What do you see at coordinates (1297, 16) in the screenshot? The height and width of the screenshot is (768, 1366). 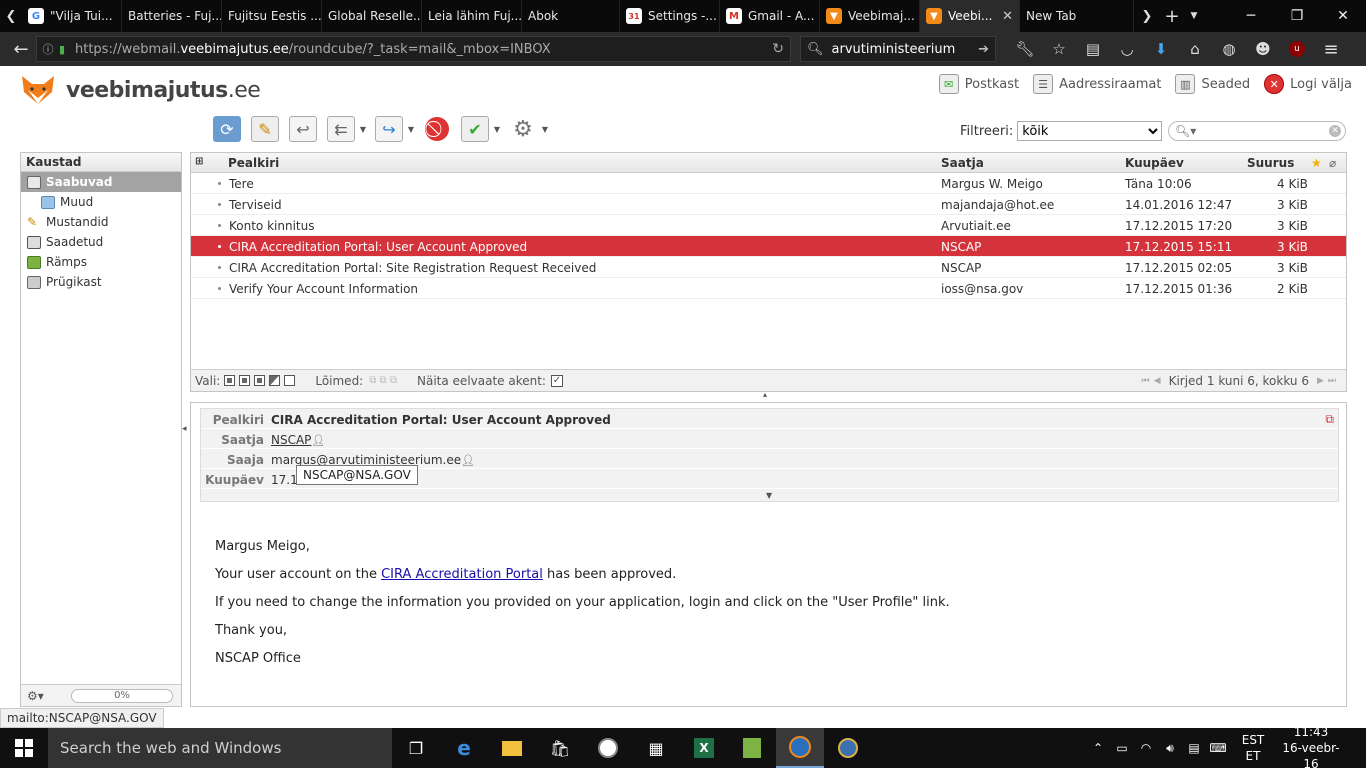 I see `maximize-icon: ❐` at bounding box center [1297, 16].